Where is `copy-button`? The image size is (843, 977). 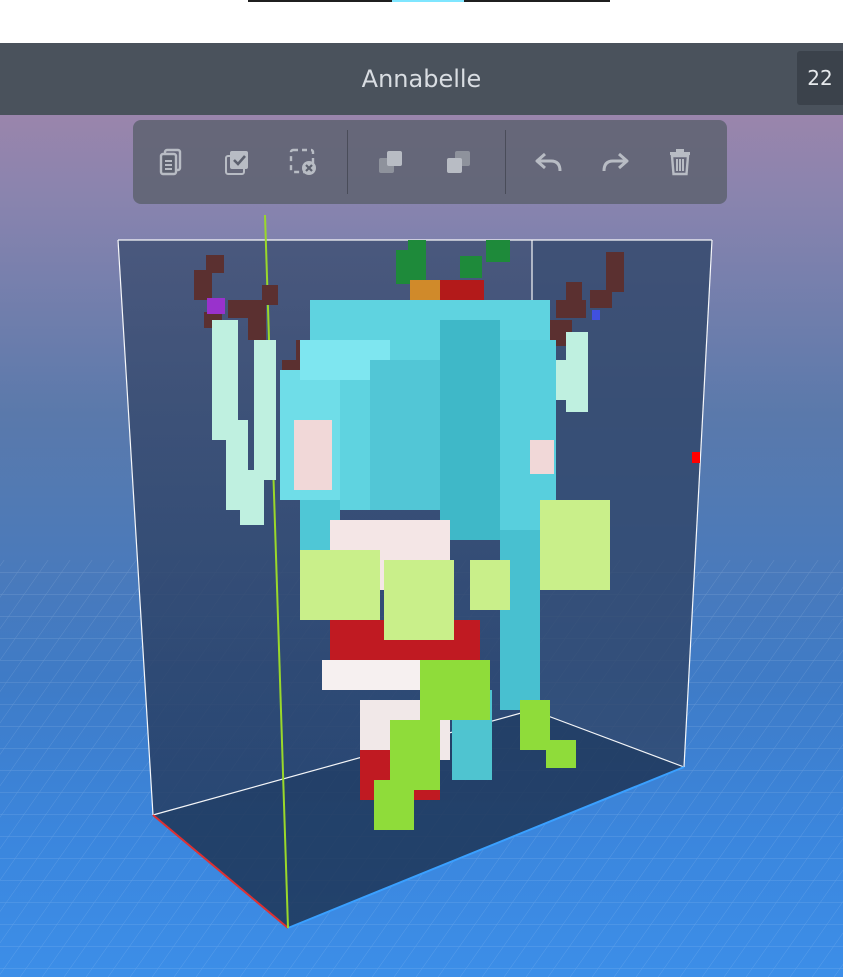 copy-button is located at coordinates (171, 162).